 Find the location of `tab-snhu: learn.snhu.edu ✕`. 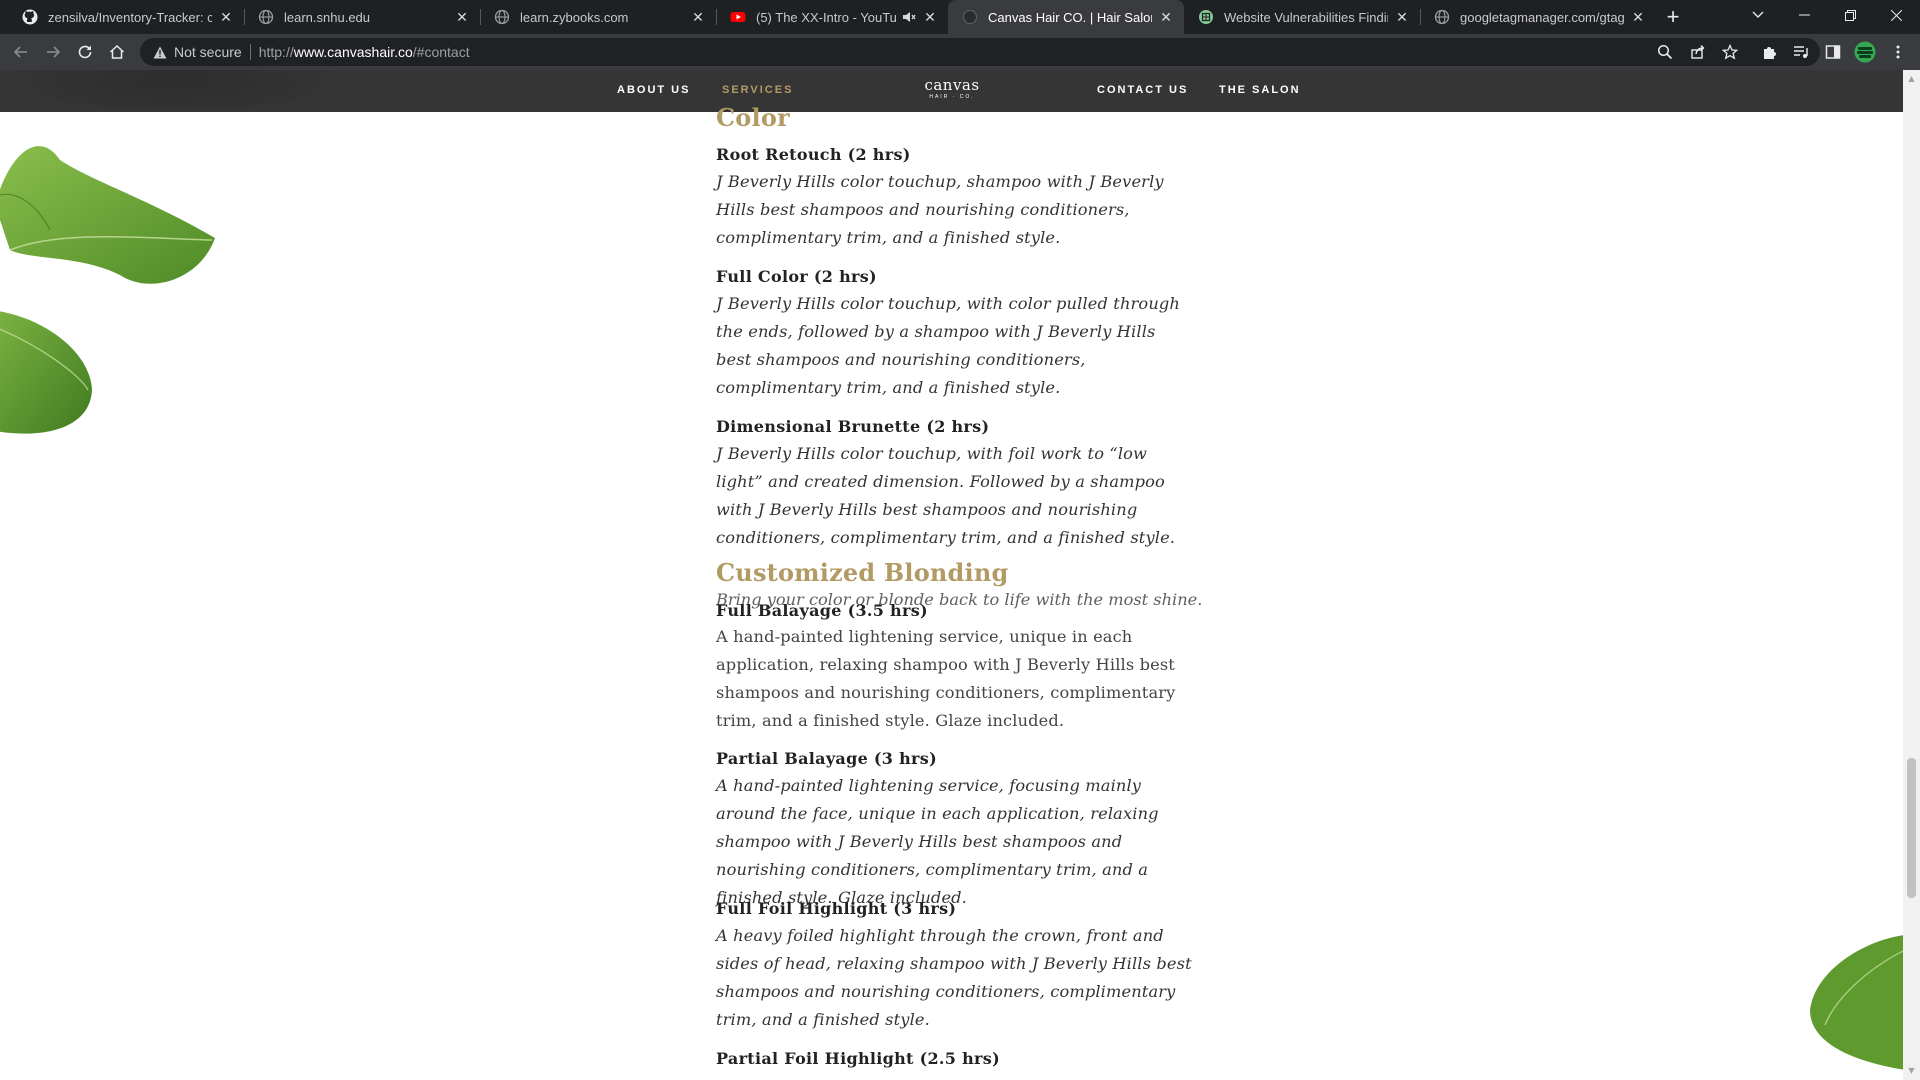

tab-snhu: learn.snhu.edu ✕ is located at coordinates (362, 17).